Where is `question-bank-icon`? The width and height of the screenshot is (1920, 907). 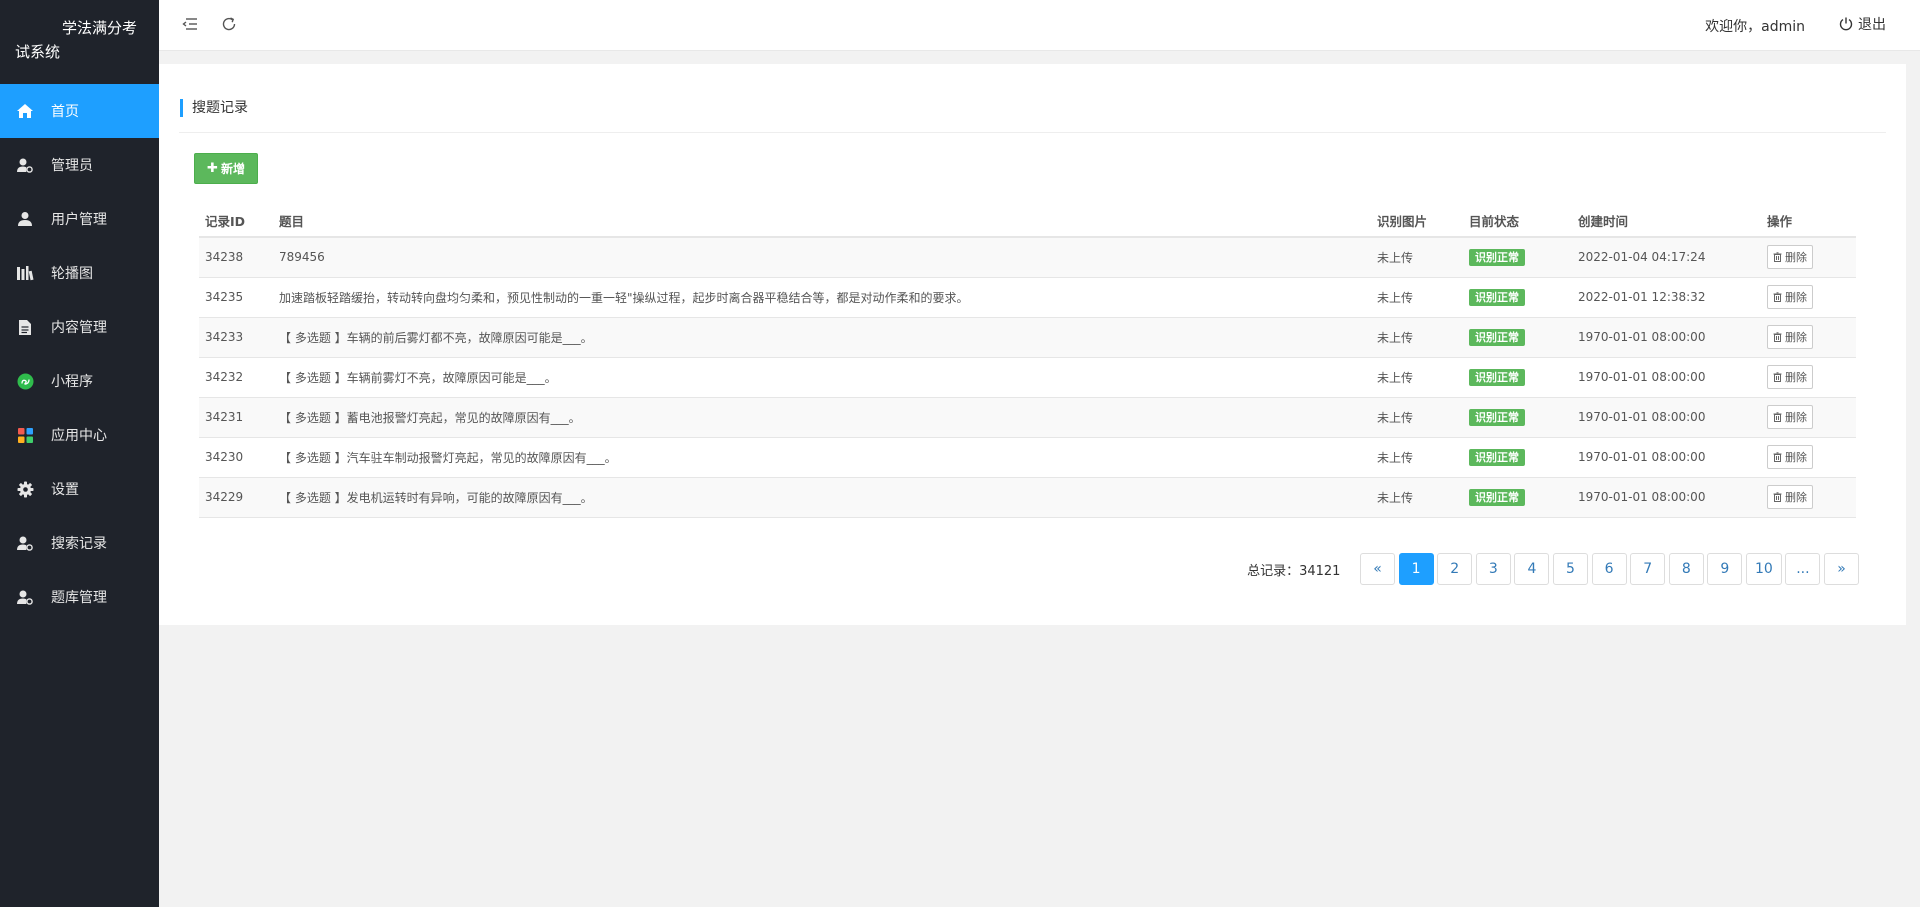 question-bank-icon is located at coordinates (25, 597).